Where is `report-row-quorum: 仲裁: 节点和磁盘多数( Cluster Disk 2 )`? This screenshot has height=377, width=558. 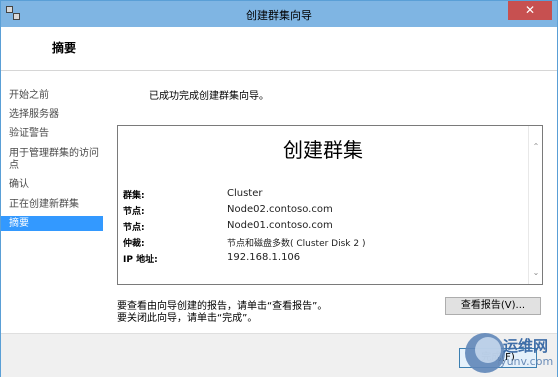 report-row-quorum: 仲裁: 节点和磁盘多数( Cluster Disk 2 ) is located at coordinates (323, 243).